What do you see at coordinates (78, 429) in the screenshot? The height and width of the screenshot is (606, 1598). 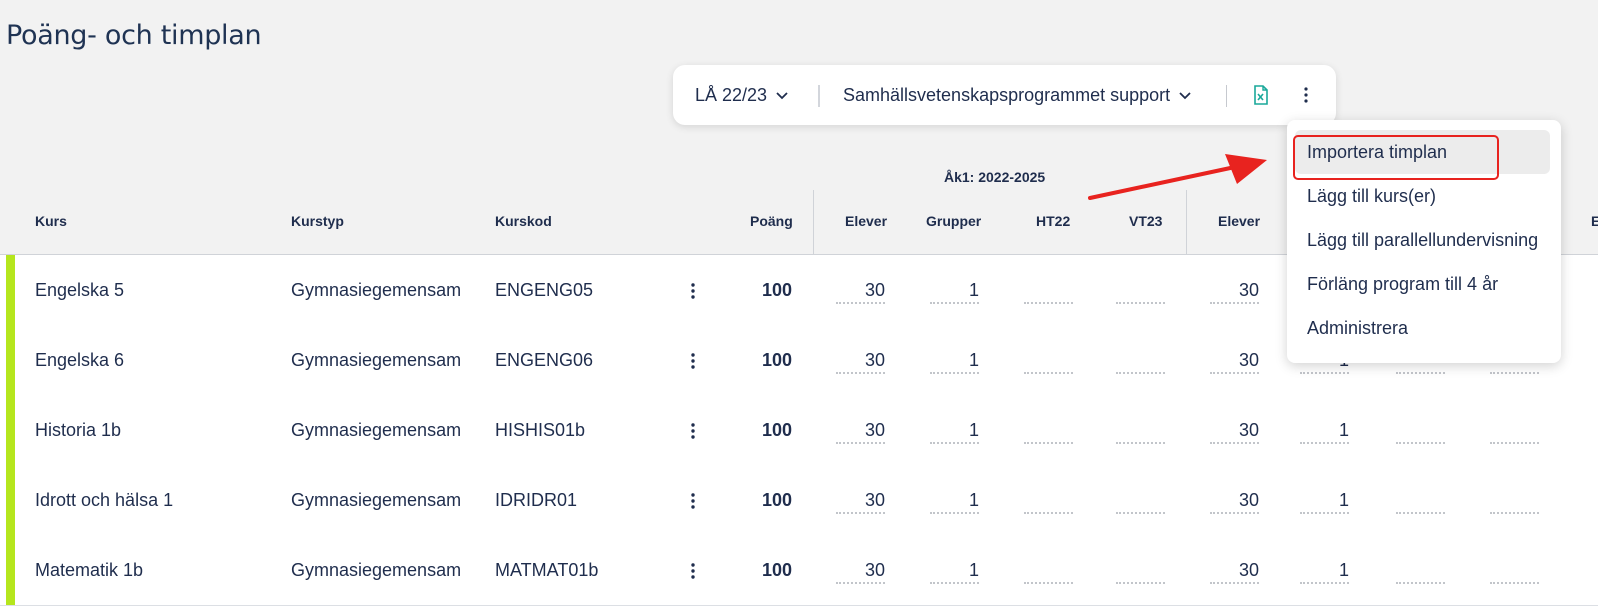 I see `cell-kurs: Historia 1b` at bounding box center [78, 429].